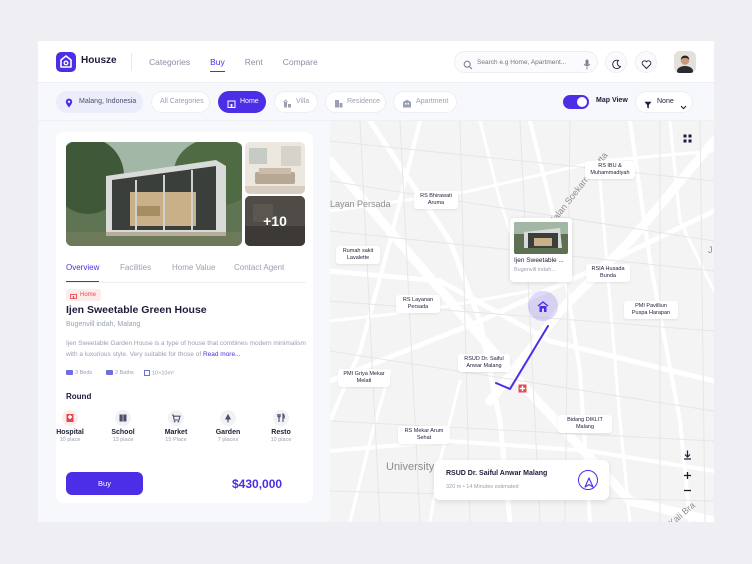  I want to click on tree-icon, so click(228, 418).